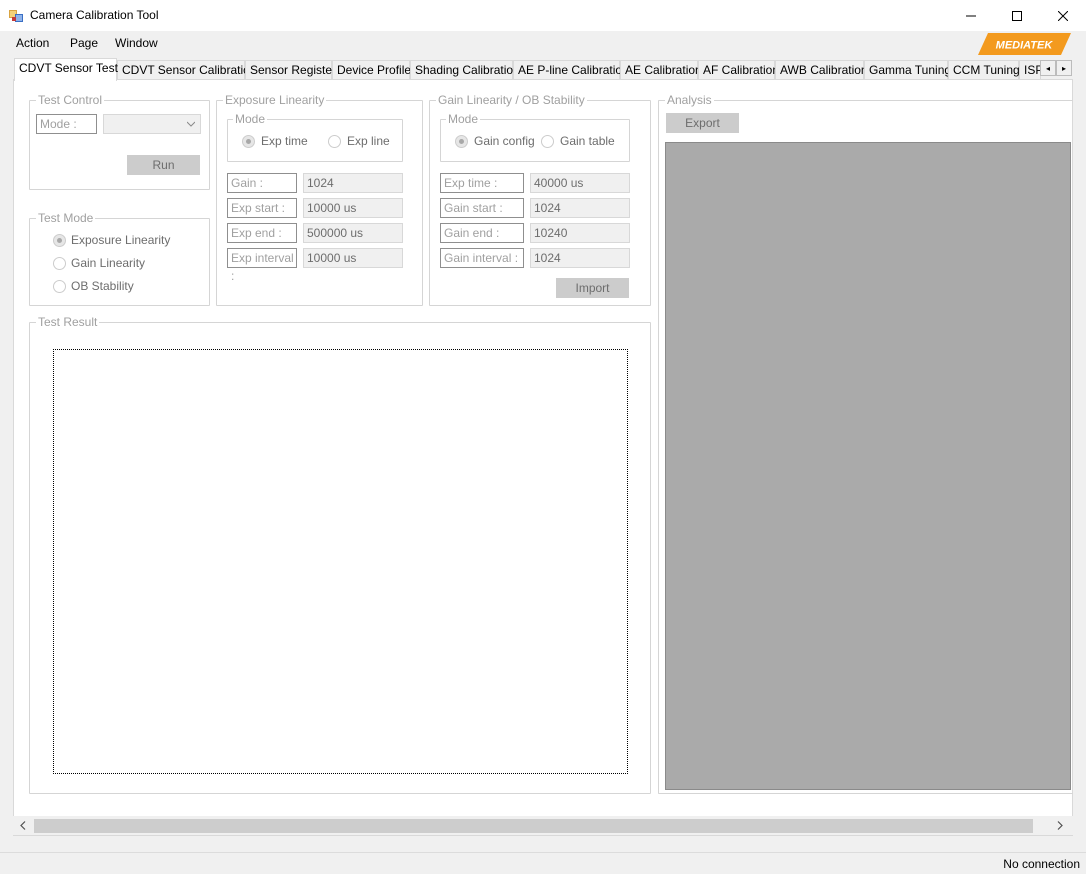  What do you see at coordinates (70, 100) in the screenshot?
I see `test-control-legend: Test Control` at bounding box center [70, 100].